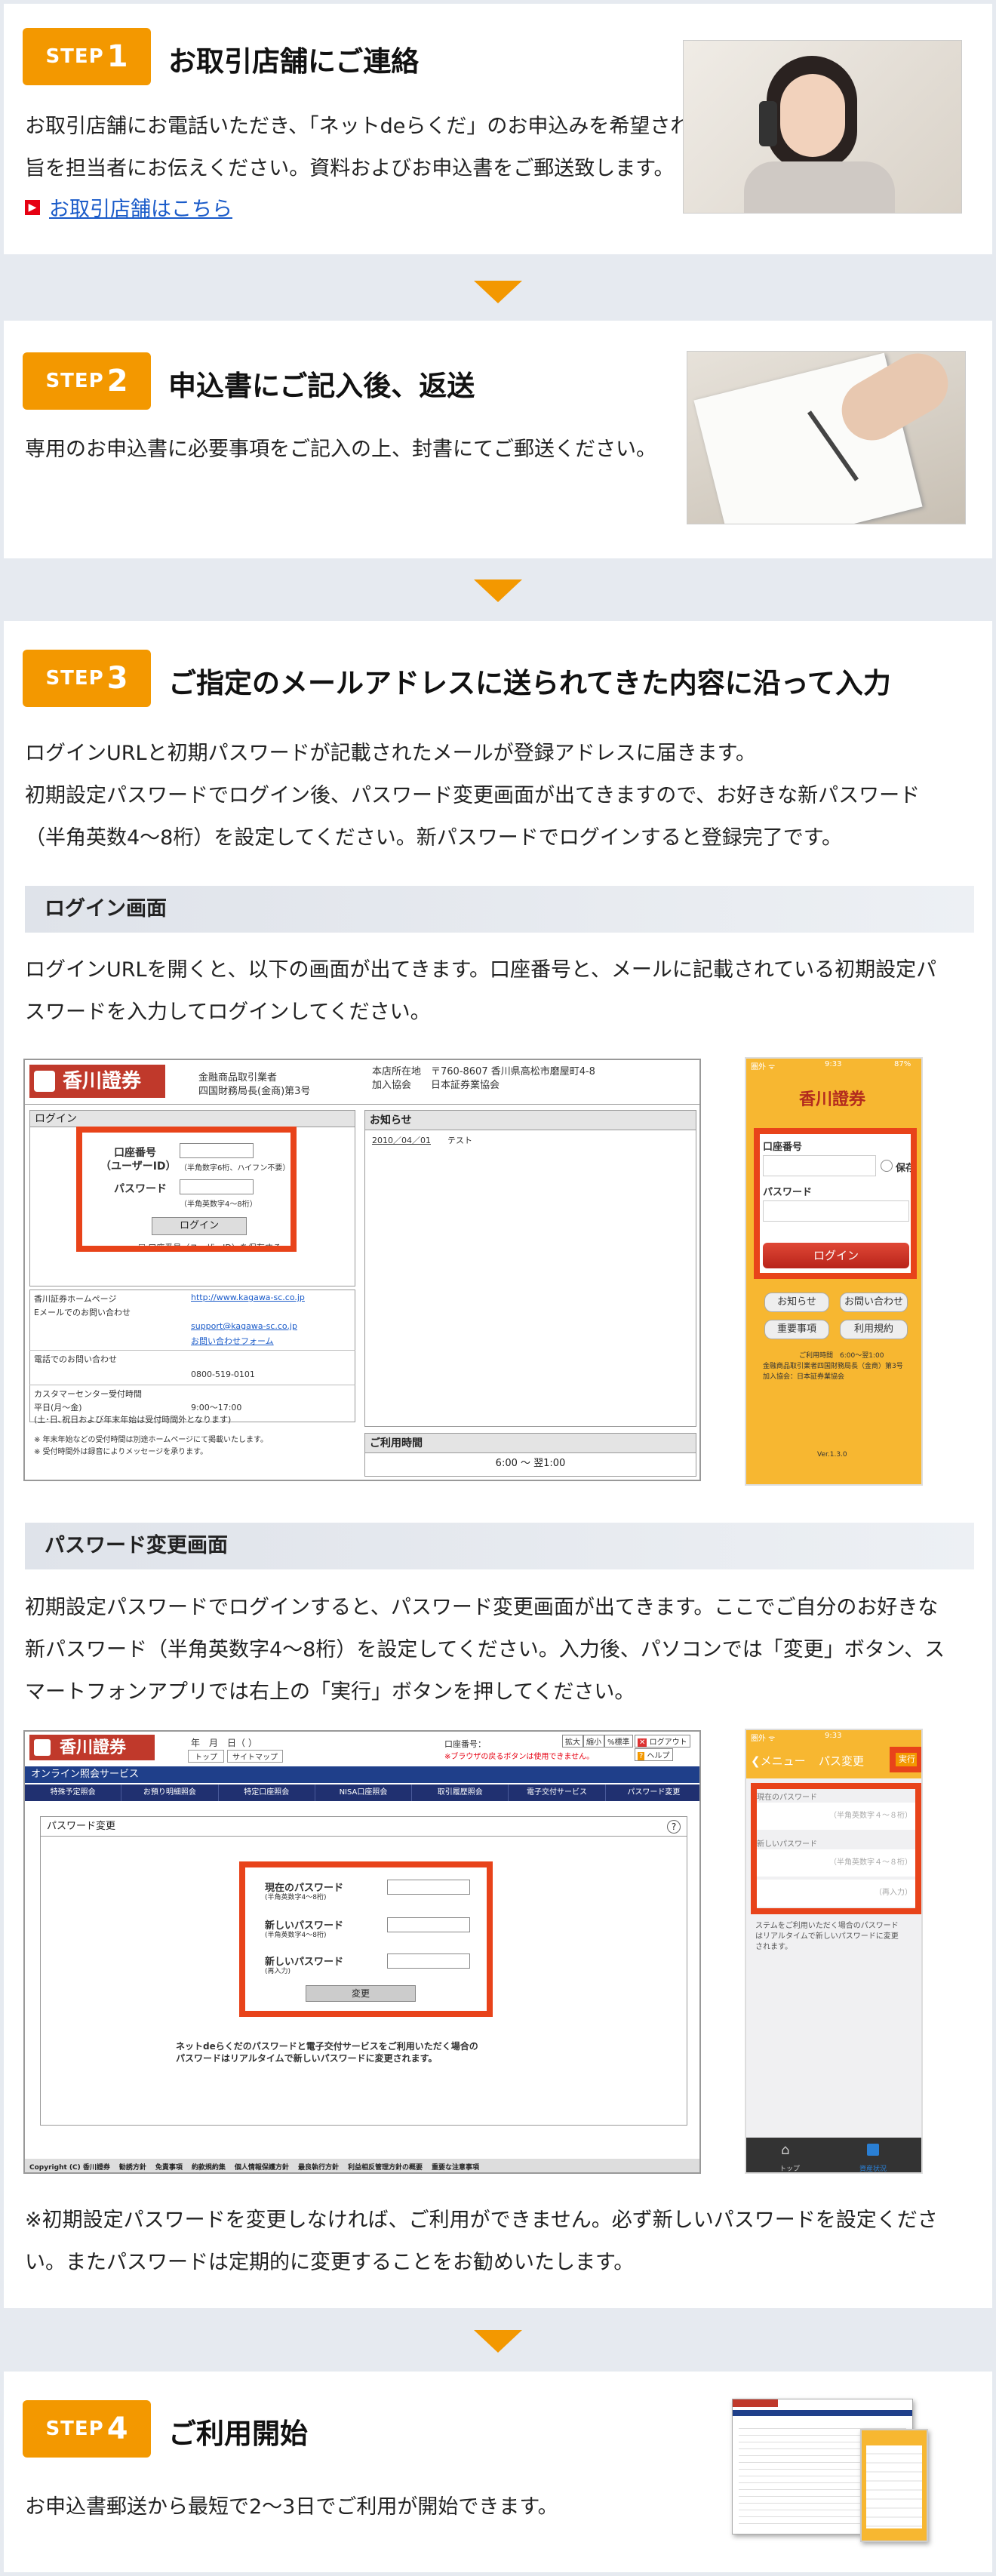  Describe the element at coordinates (307, 2058) in the screenshot. I see `pw-note2: パスワードはリアルタイムで新しいパスワードに変更されます。` at that location.